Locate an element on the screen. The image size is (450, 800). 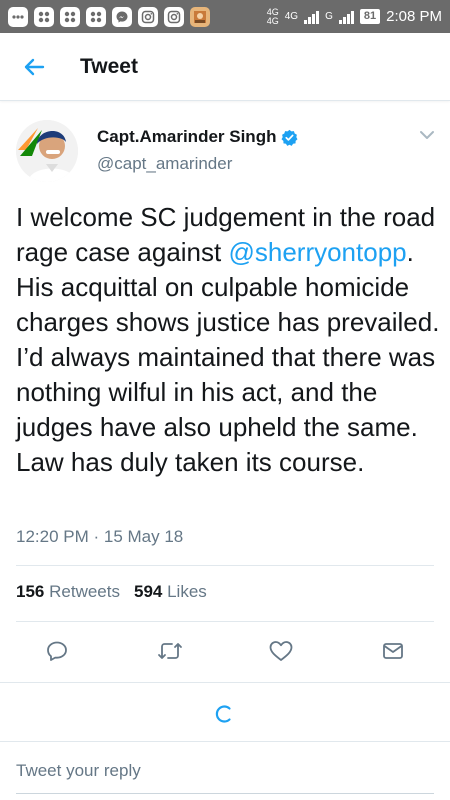
retweets-stat: 156 Retweets is located at coordinates (68, 592).